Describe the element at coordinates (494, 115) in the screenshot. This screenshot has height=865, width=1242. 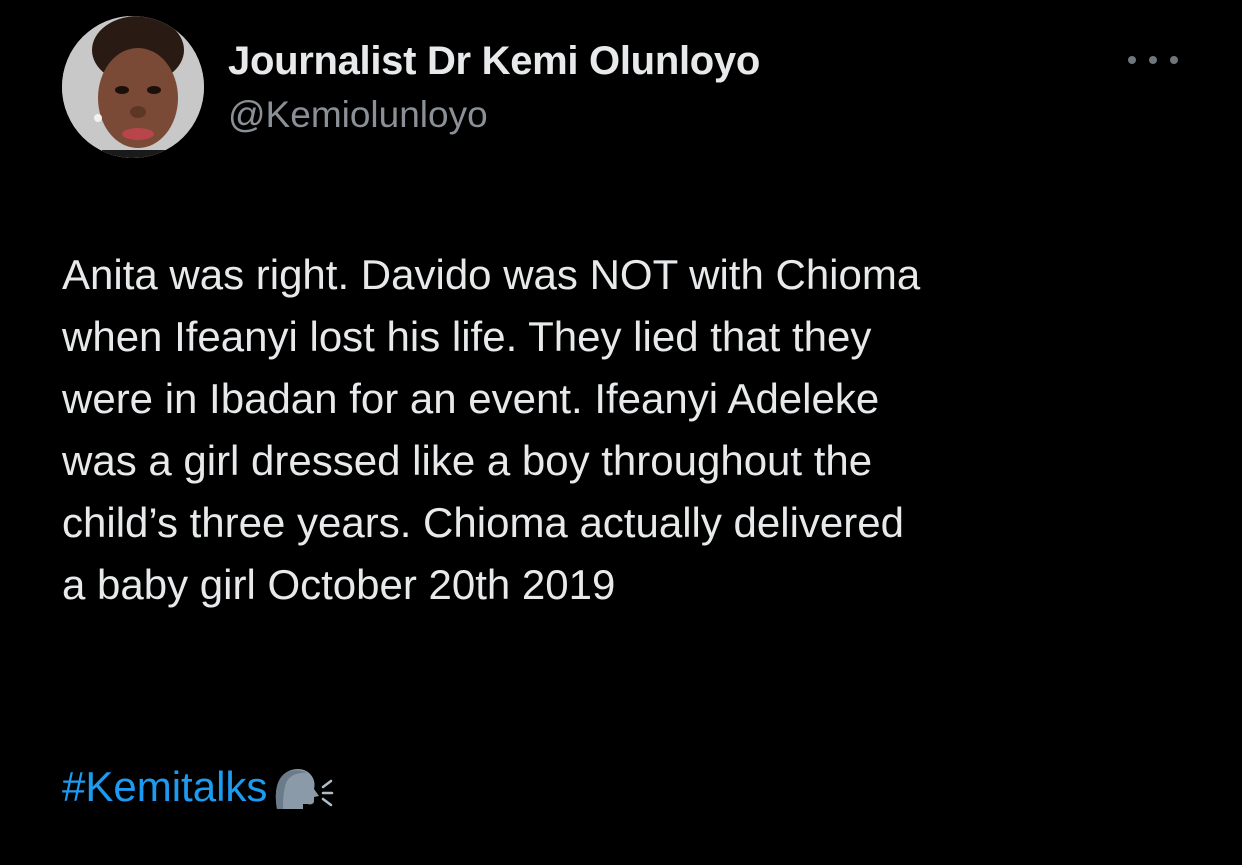
I see `author-handle: @Kemiolunloyo` at that location.